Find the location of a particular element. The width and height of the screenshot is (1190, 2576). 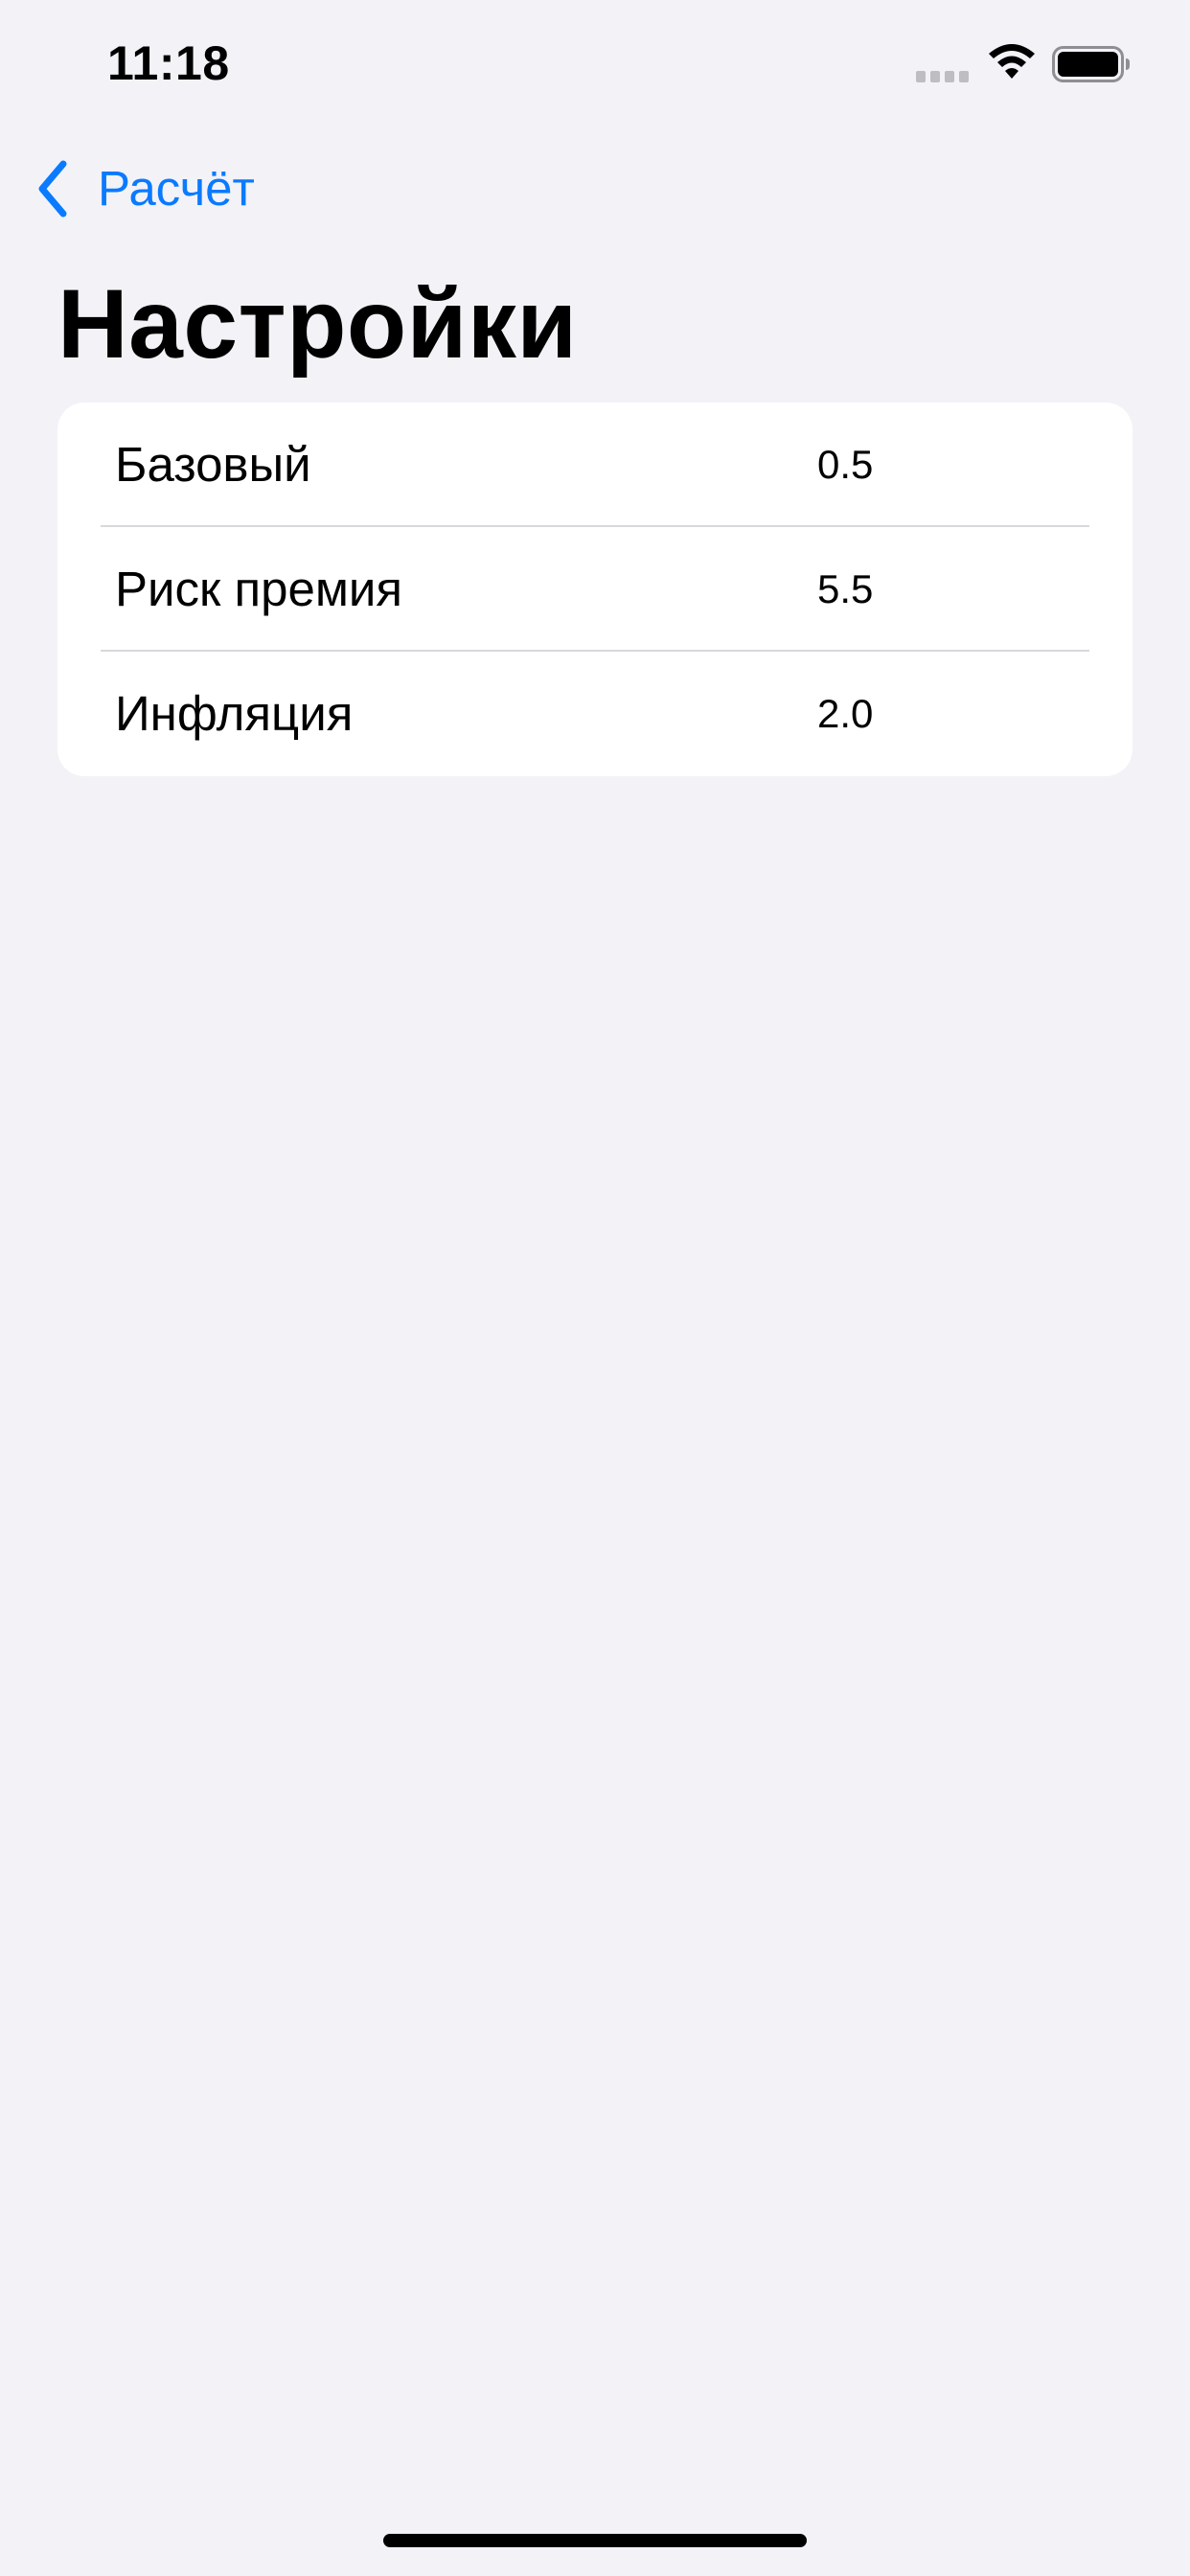

row-label: Инфляция is located at coordinates (234, 713).